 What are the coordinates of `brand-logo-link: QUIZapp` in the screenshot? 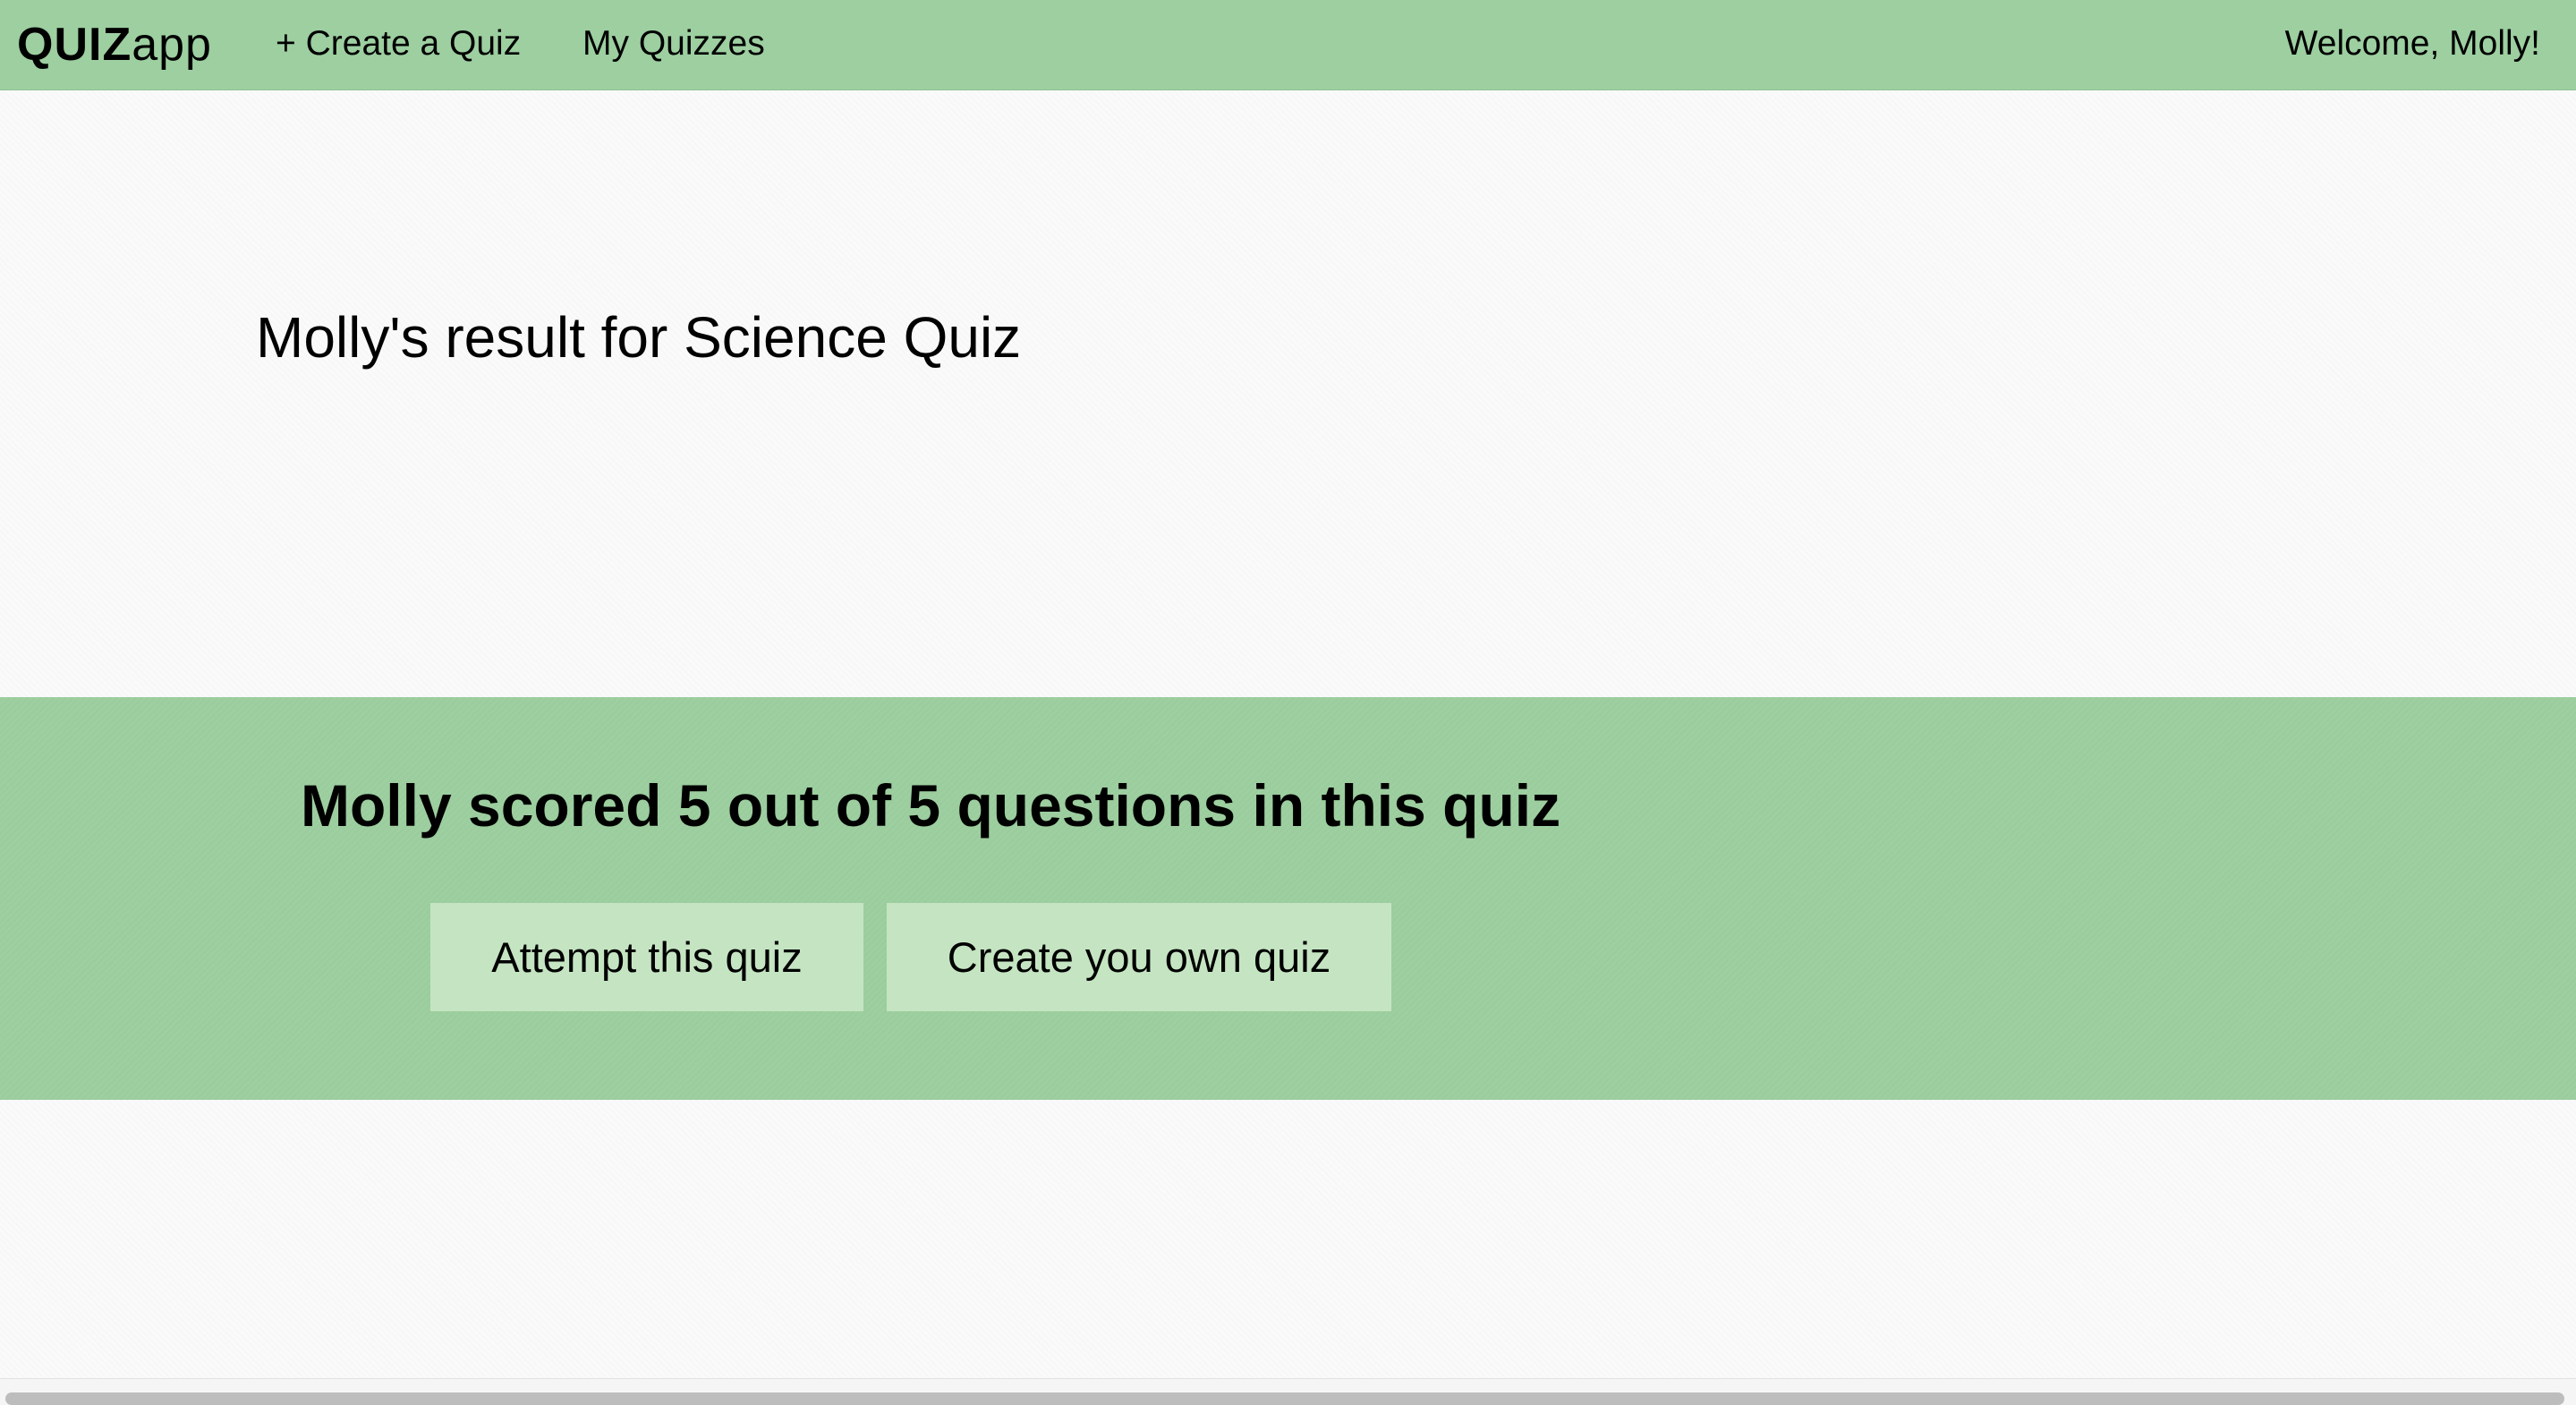 It's located at (114, 45).